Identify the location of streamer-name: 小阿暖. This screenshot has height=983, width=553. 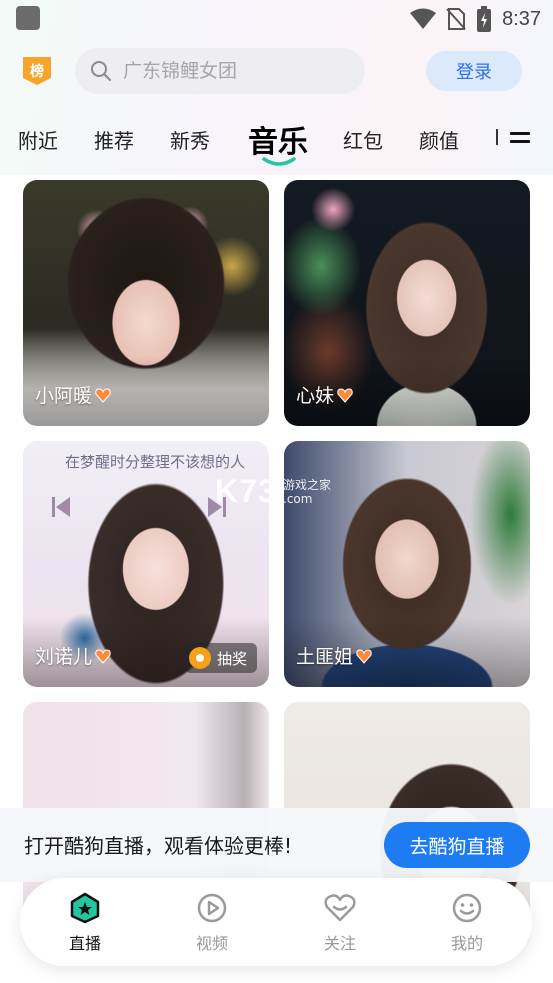
(64, 396).